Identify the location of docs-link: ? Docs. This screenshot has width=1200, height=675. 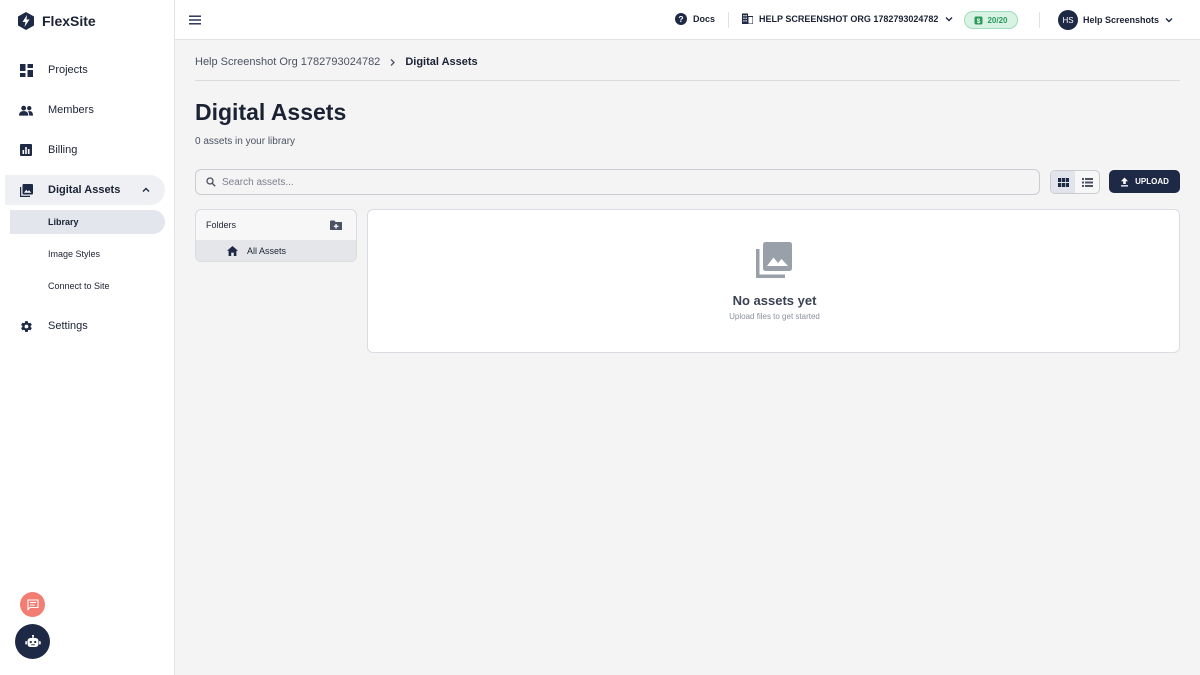
(695, 19).